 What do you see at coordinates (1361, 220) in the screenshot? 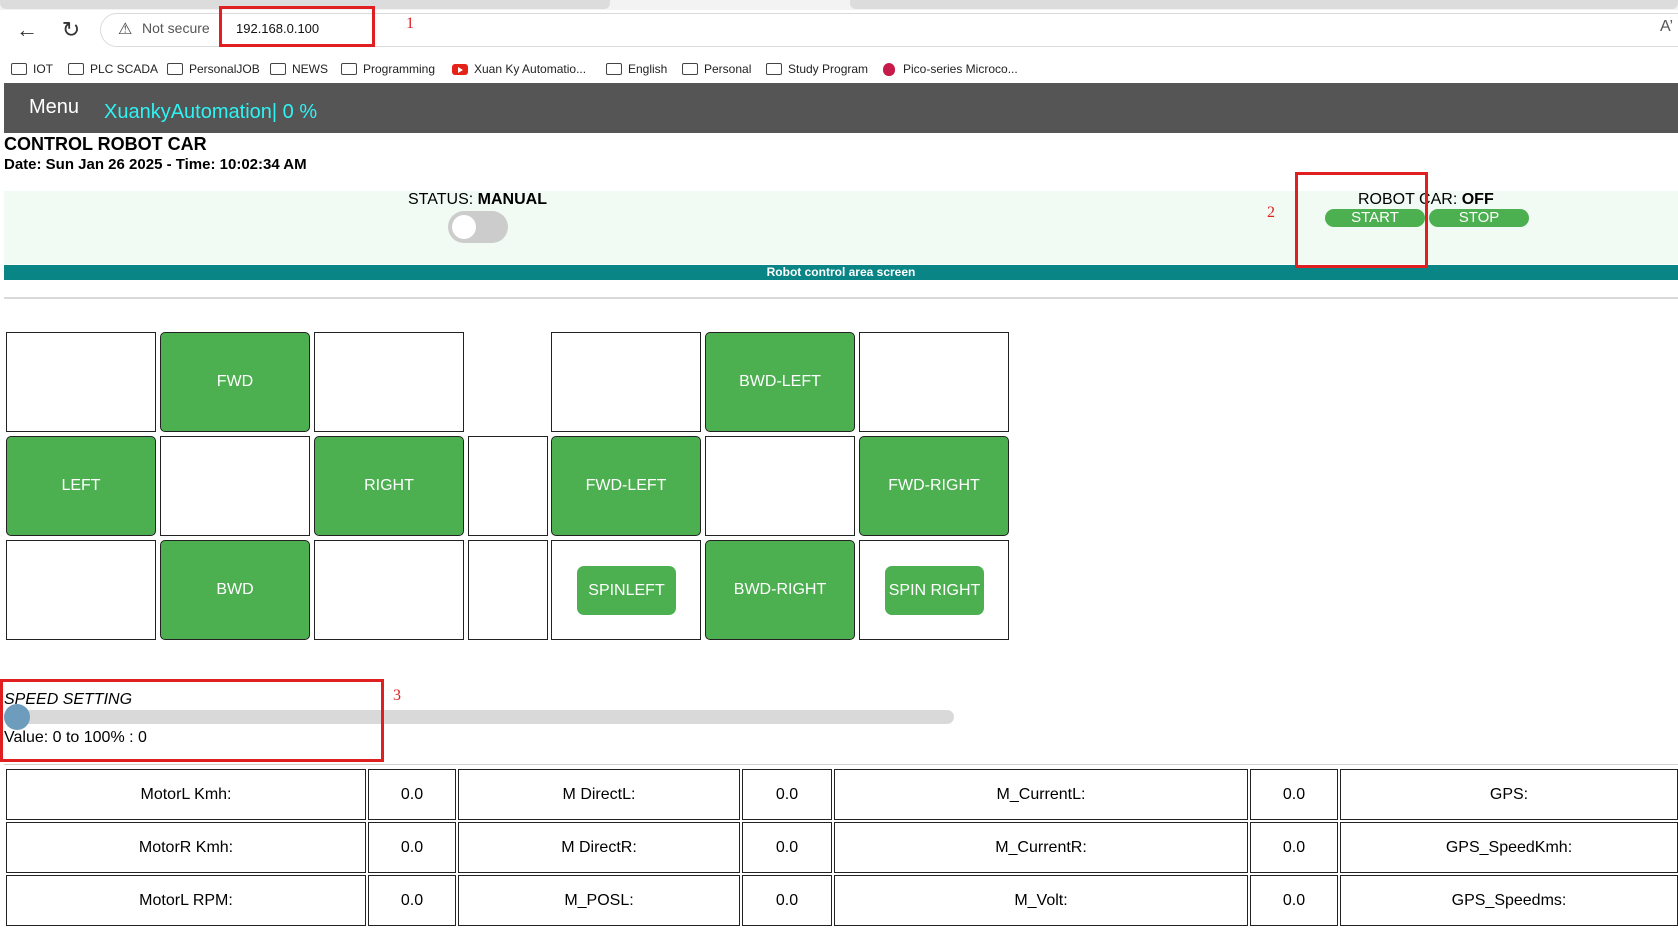
I see `annotation-box-start` at bounding box center [1361, 220].